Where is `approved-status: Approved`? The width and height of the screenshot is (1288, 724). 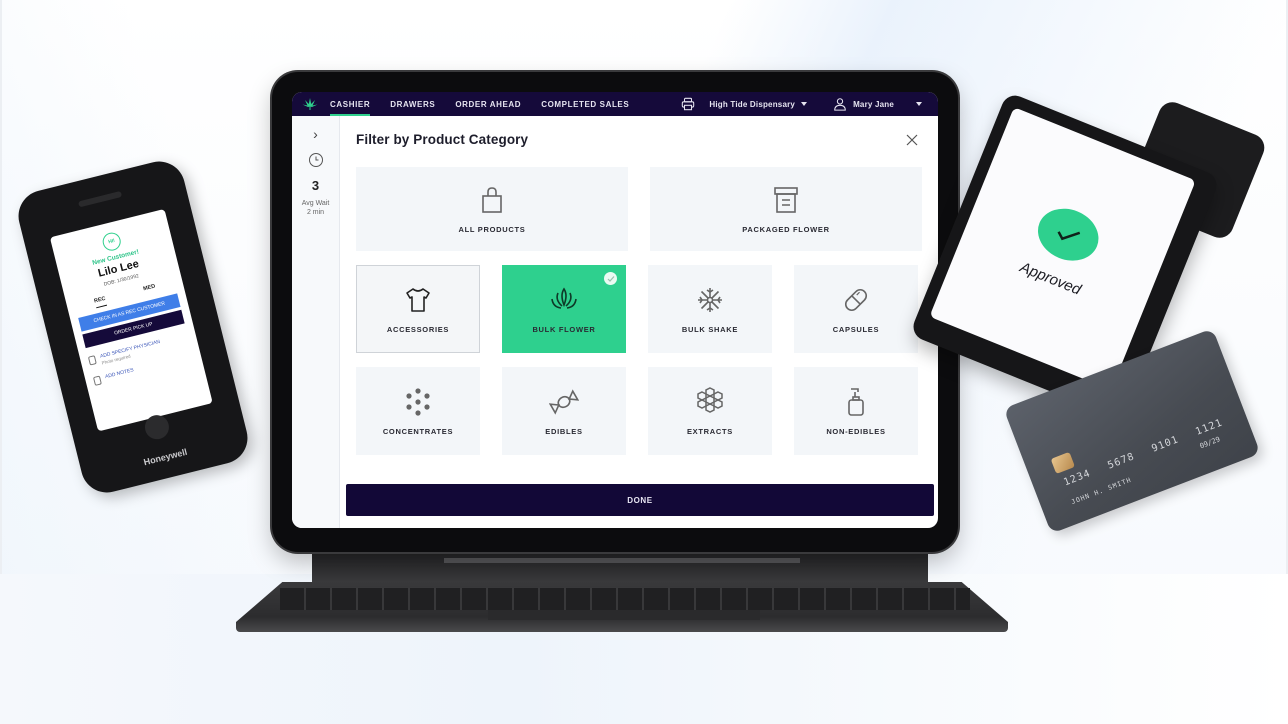
approved-status: Approved is located at coordinates (1050, 278).